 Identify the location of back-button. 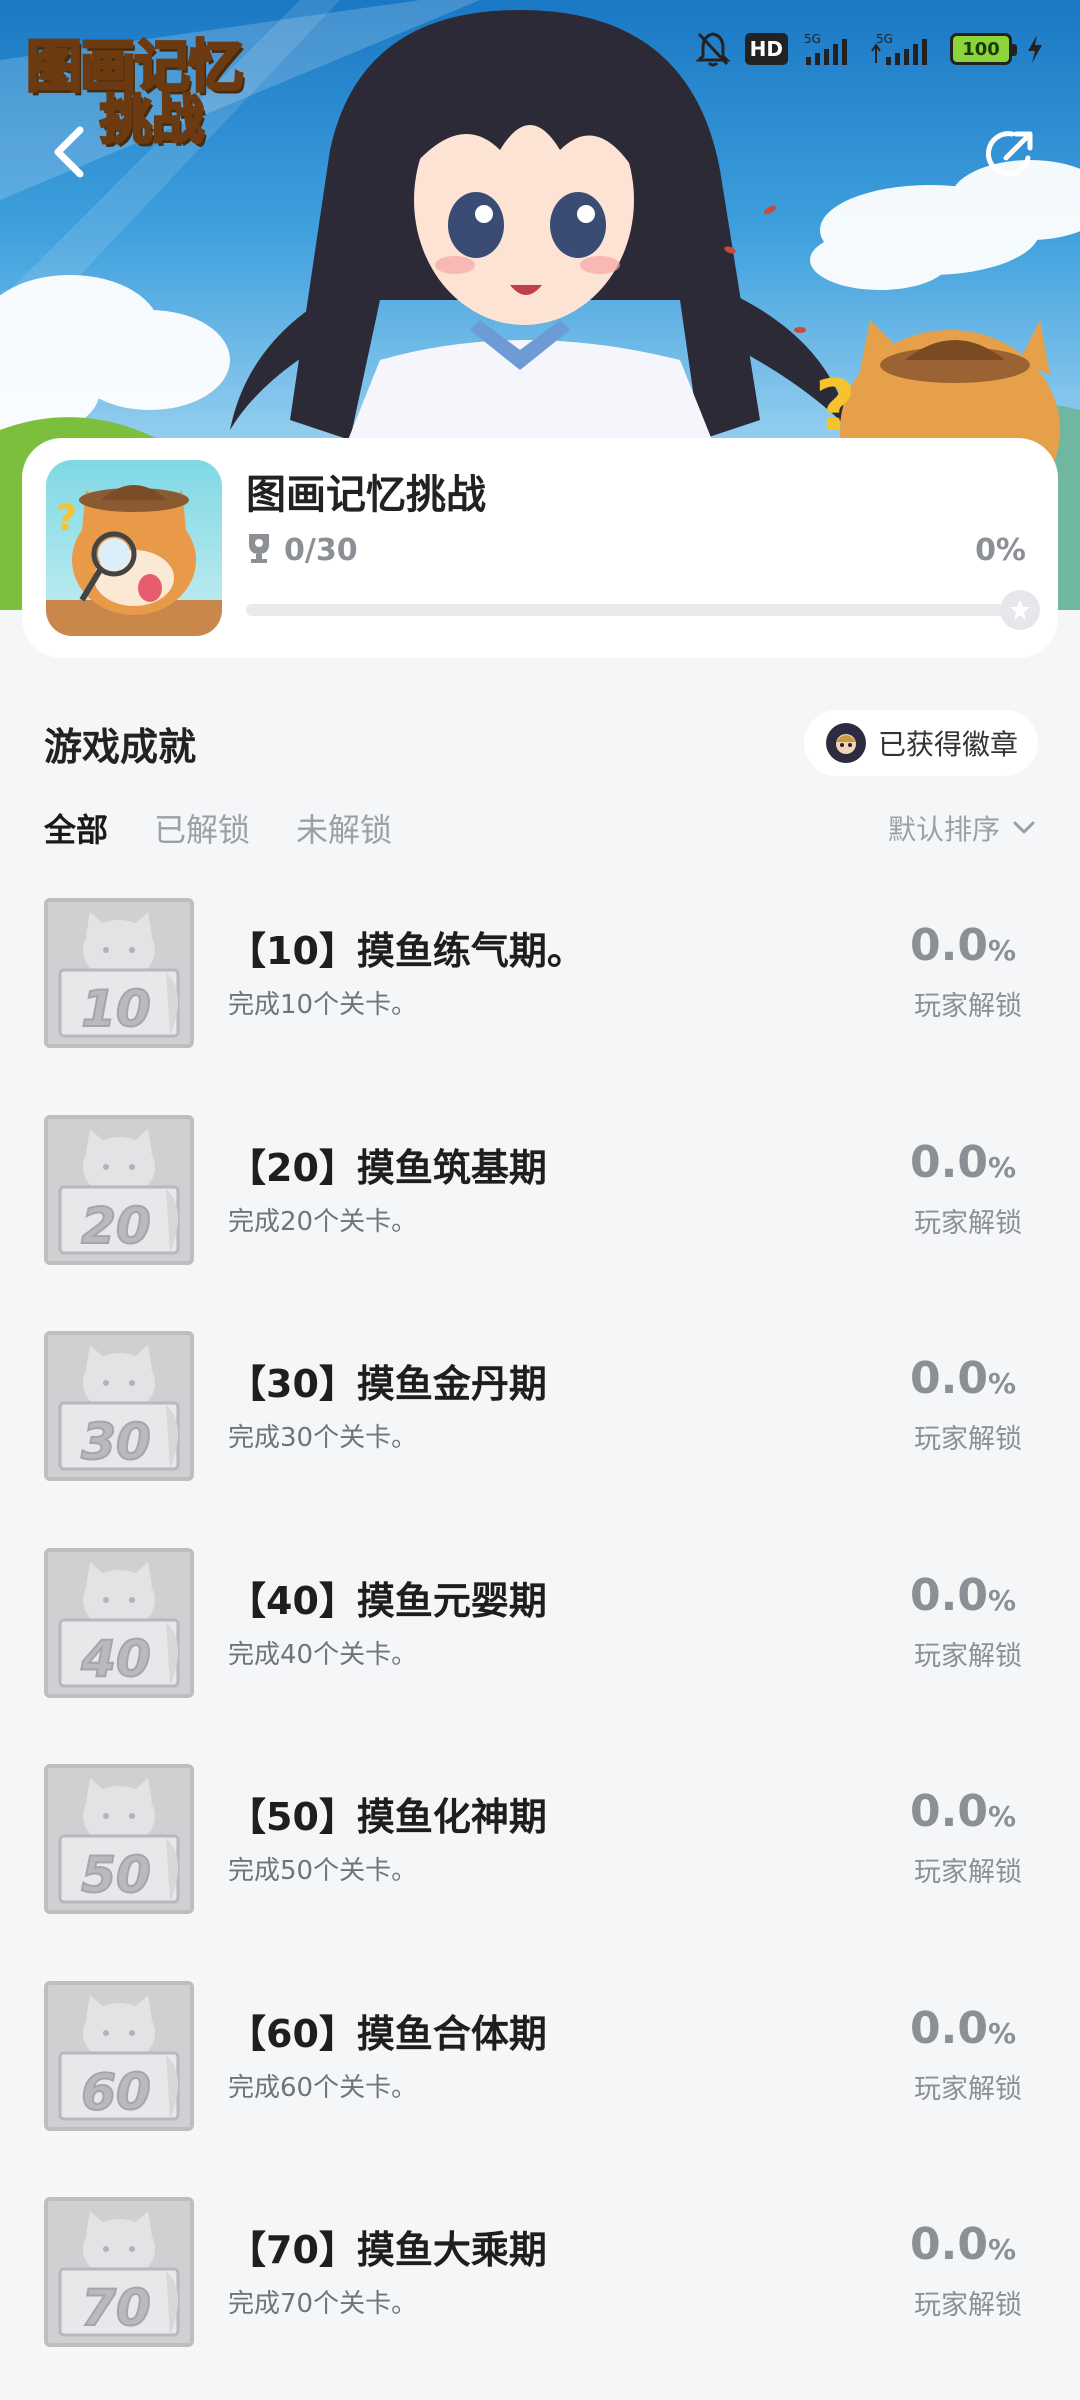
(70, 152).